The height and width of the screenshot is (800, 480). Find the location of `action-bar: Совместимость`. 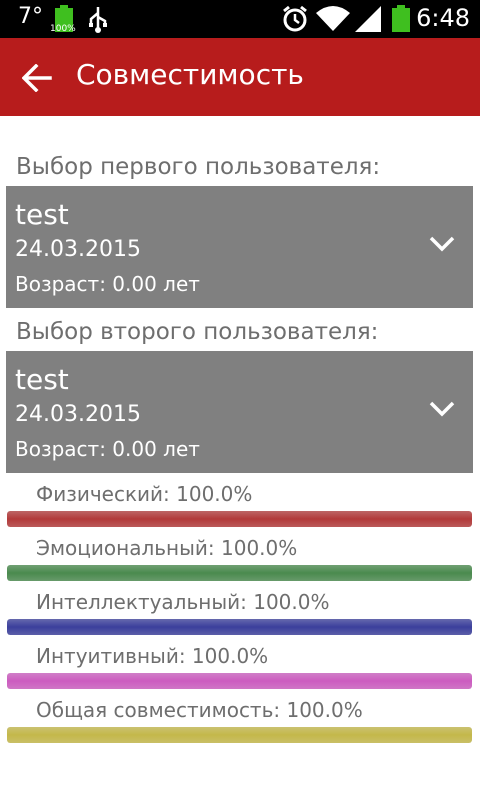

action-bar: Совместимость is located at coordinates (240, 77).